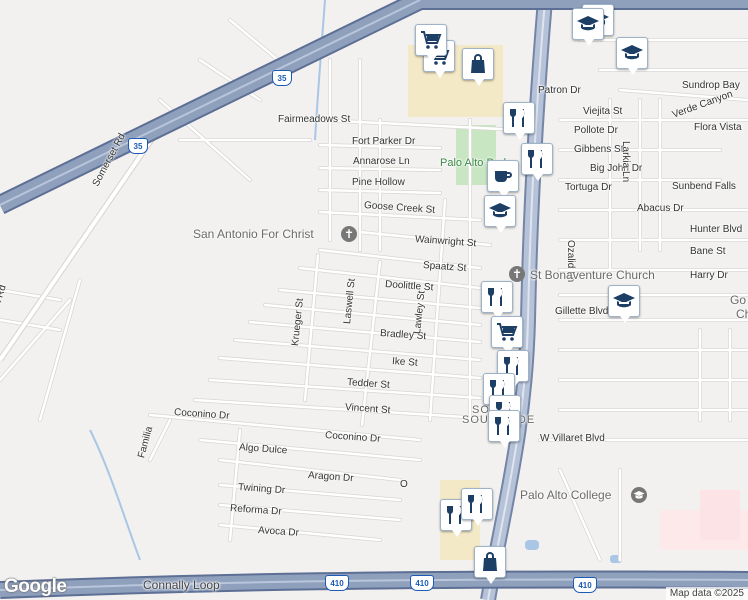 This screenshot has width=748, height=600. I want to click on map-attribution: Map data ©2025, so click(706, 593).